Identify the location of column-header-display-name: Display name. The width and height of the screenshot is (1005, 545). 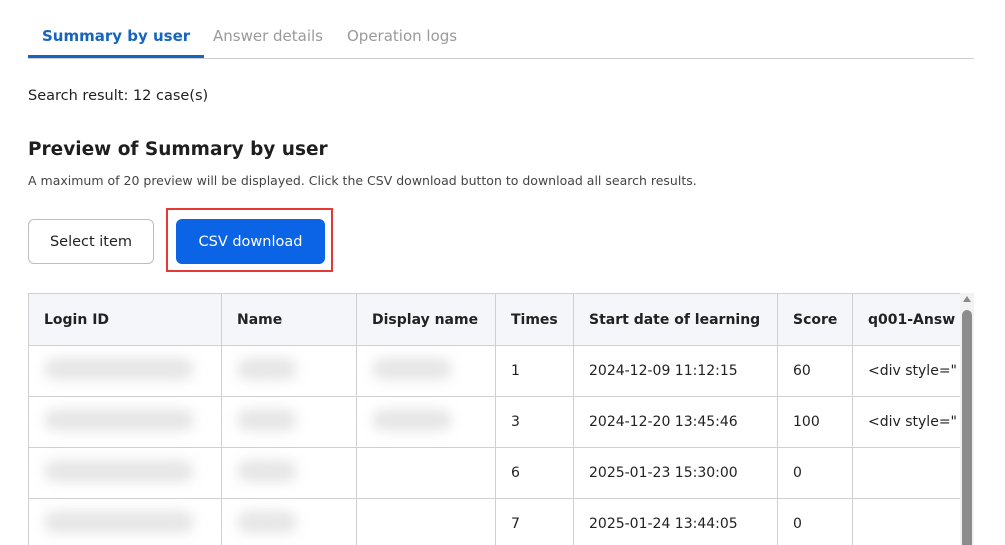
(426, 319).